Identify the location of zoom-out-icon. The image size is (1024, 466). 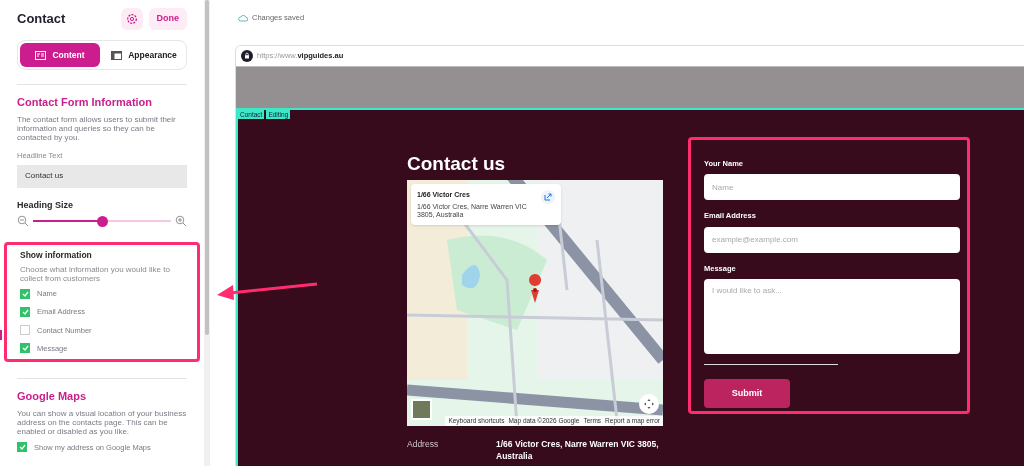
(23, 221).